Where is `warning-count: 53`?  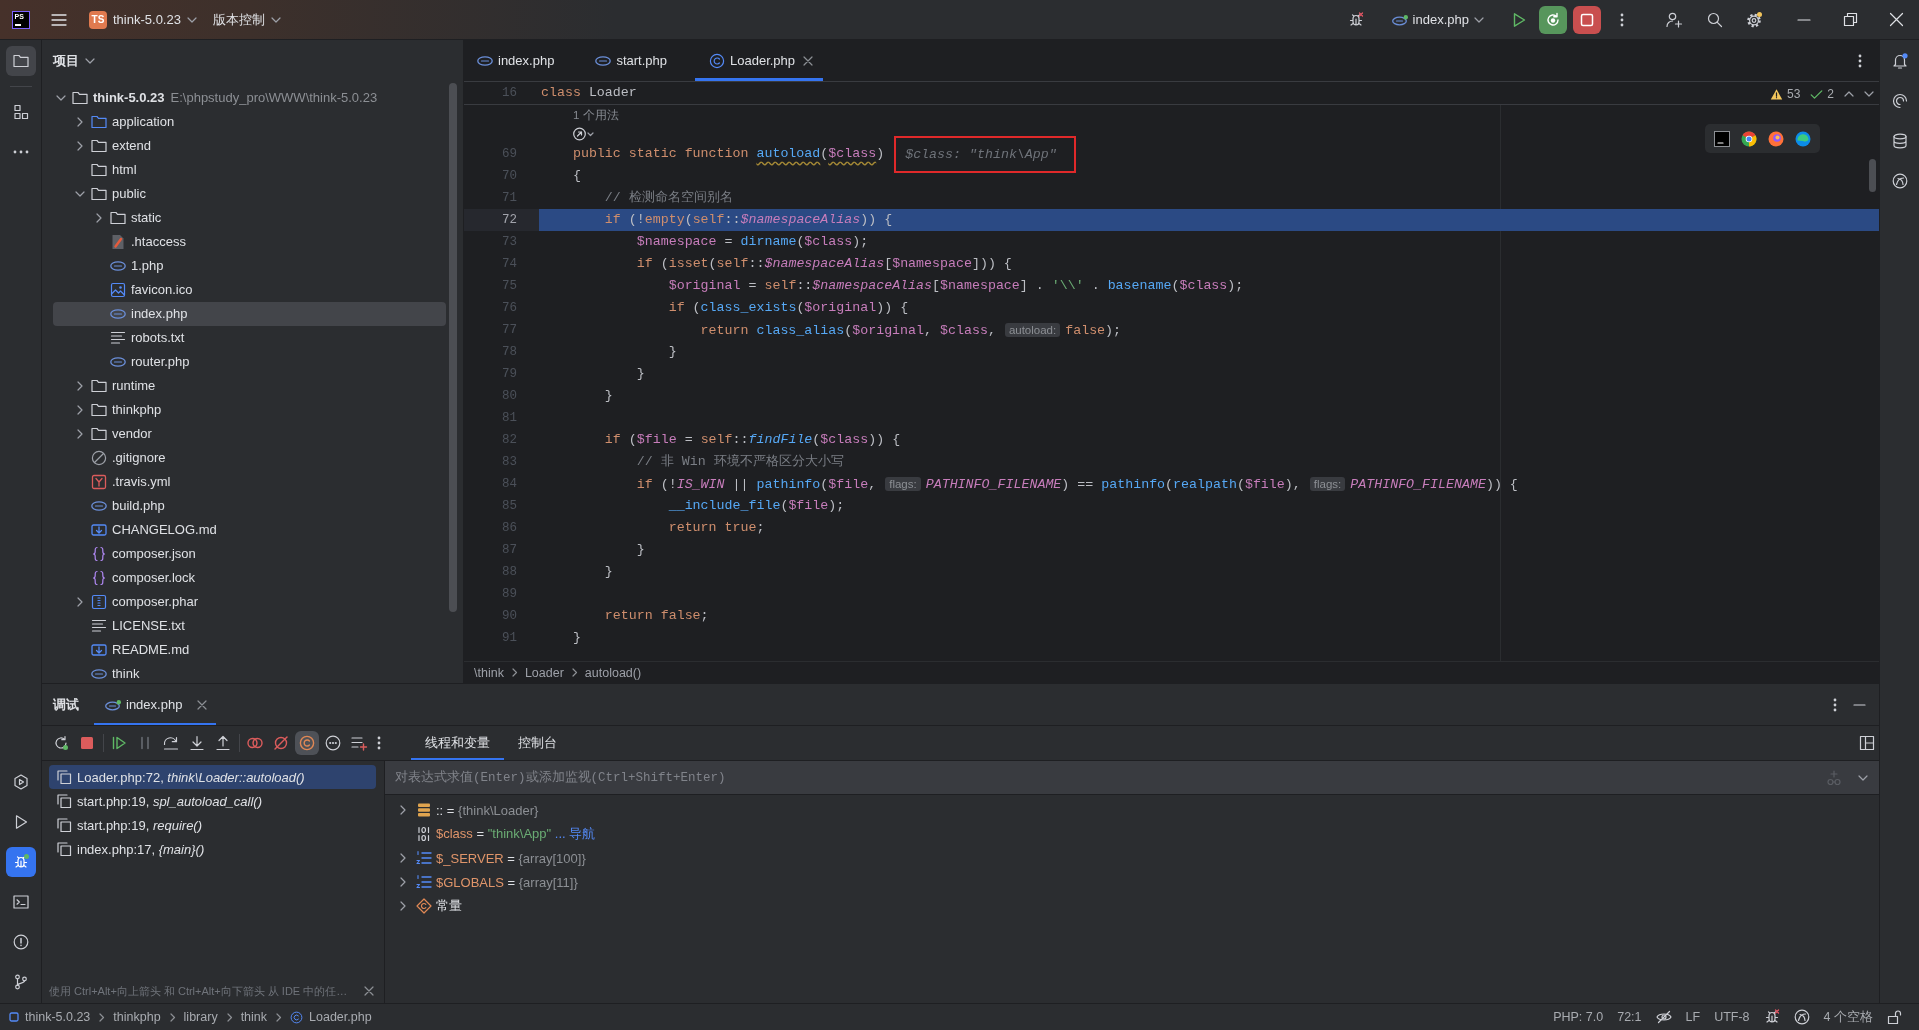
warning-count: 53 is located at coordinates (1793, 94).